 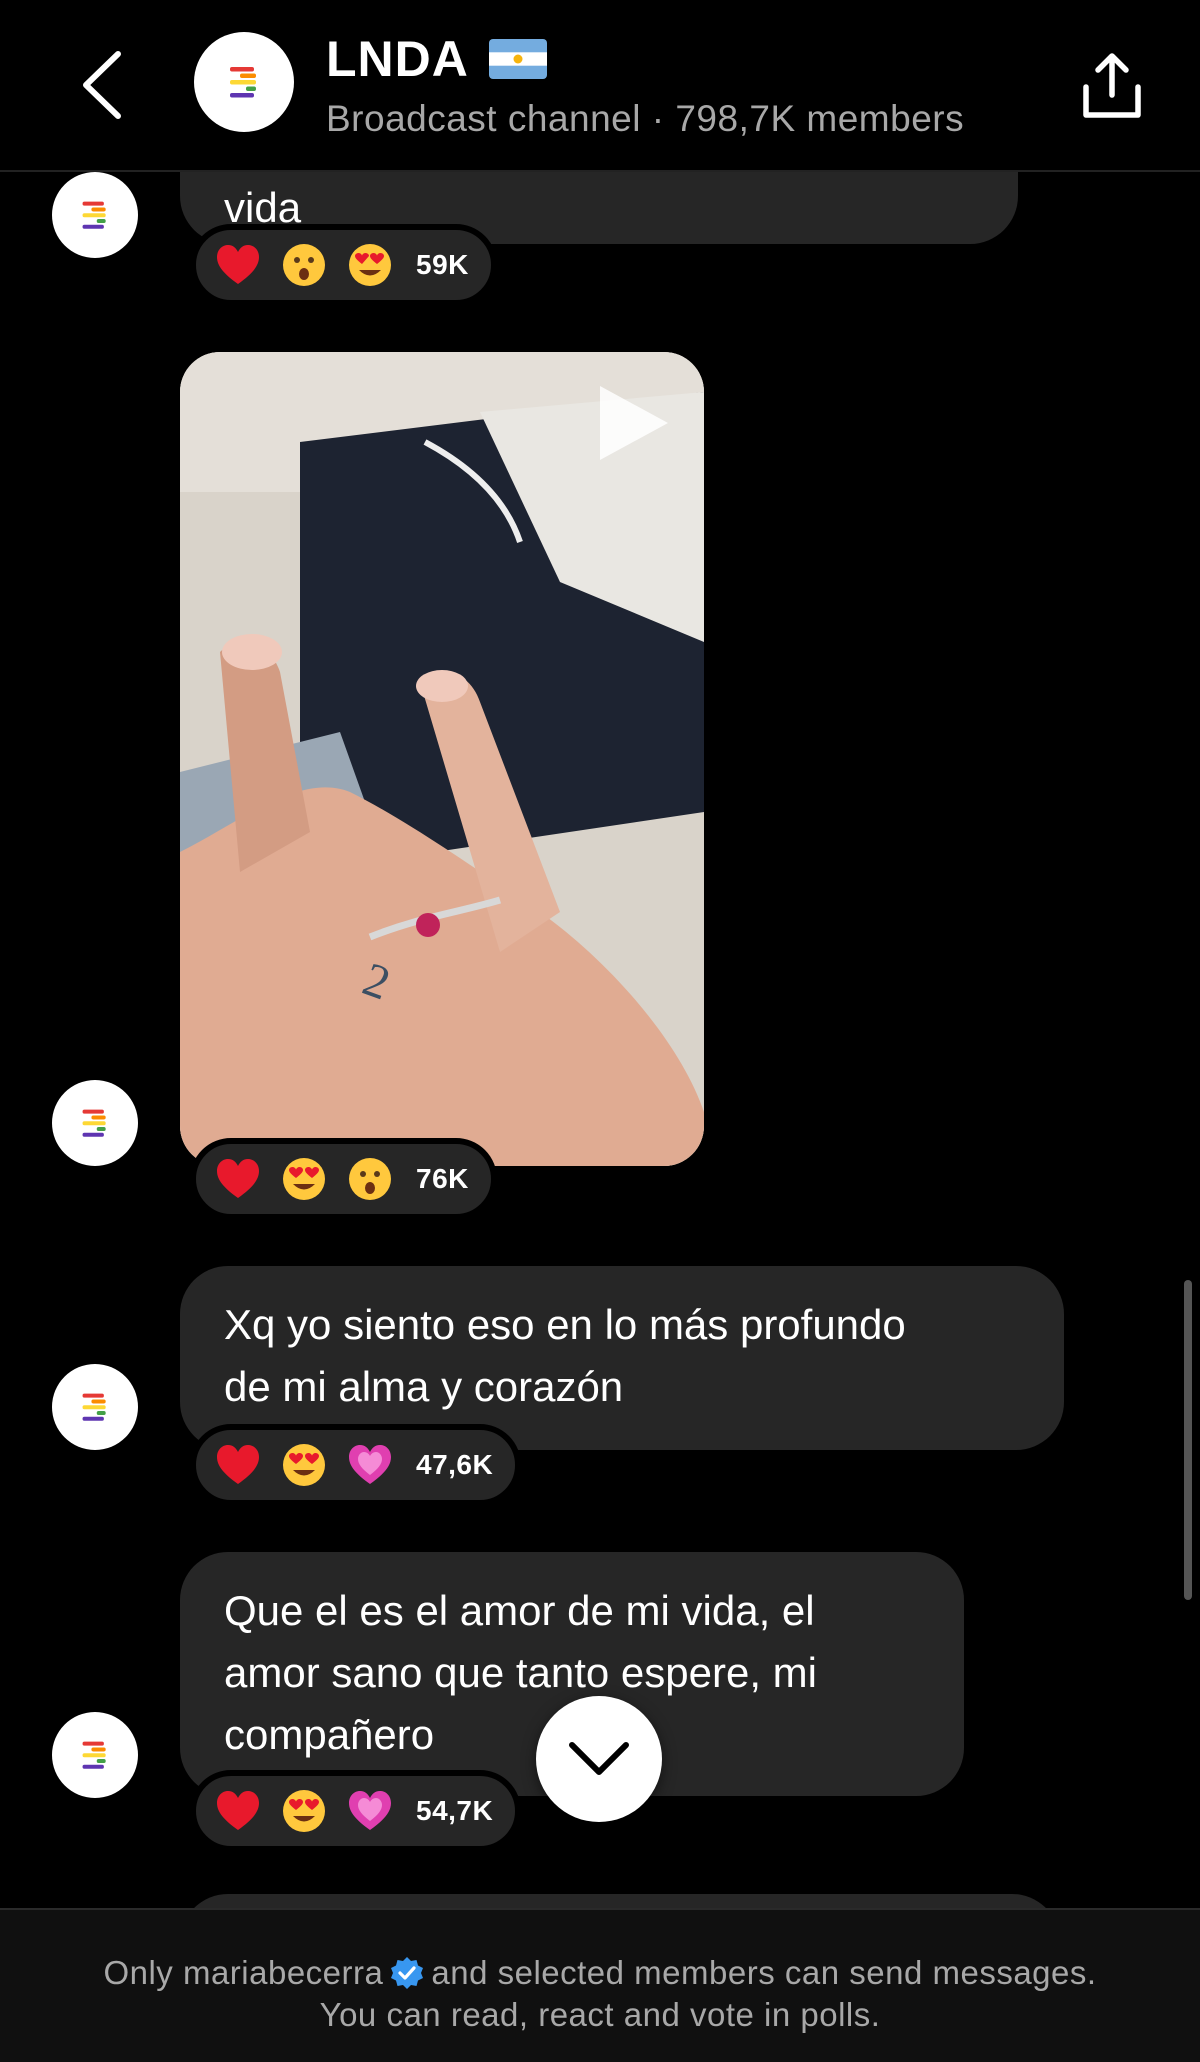 What do you see at coordinates (764, 1972) in the screenshot?
I see `footer-text-after: and selected members can send messages.` at bounding box center [764, 1972].